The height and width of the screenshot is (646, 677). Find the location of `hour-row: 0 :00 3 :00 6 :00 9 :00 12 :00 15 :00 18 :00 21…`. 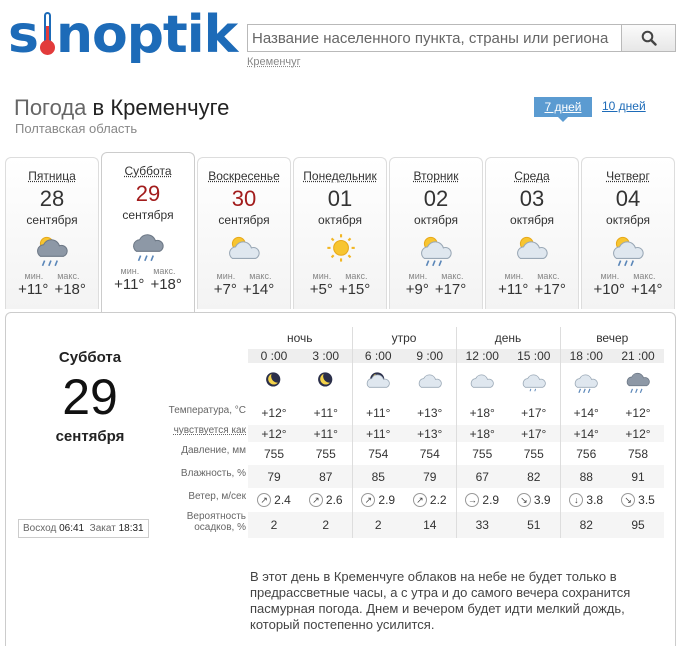

hour-row: 0 :00 3 :00 6 :00 9 :00 12 :00 15 :00 18 :00 21… is located at coordinates (456, 356).